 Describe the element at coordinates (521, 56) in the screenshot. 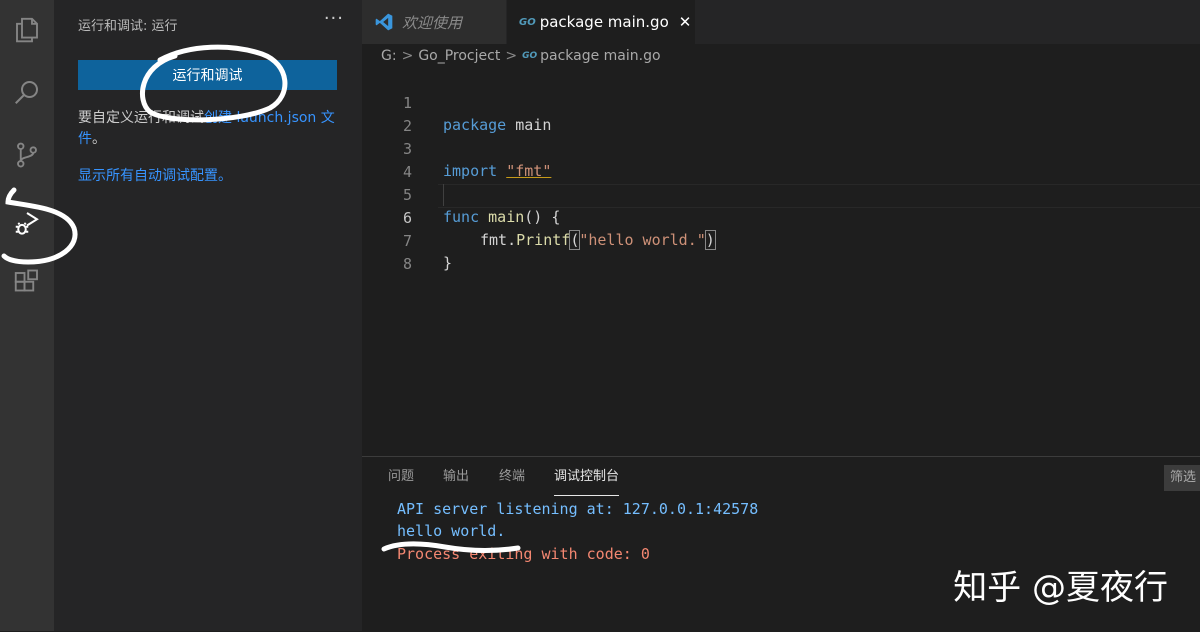

I see `breadcrumb: G: > Go_Procject > GO package main.go` at that location.